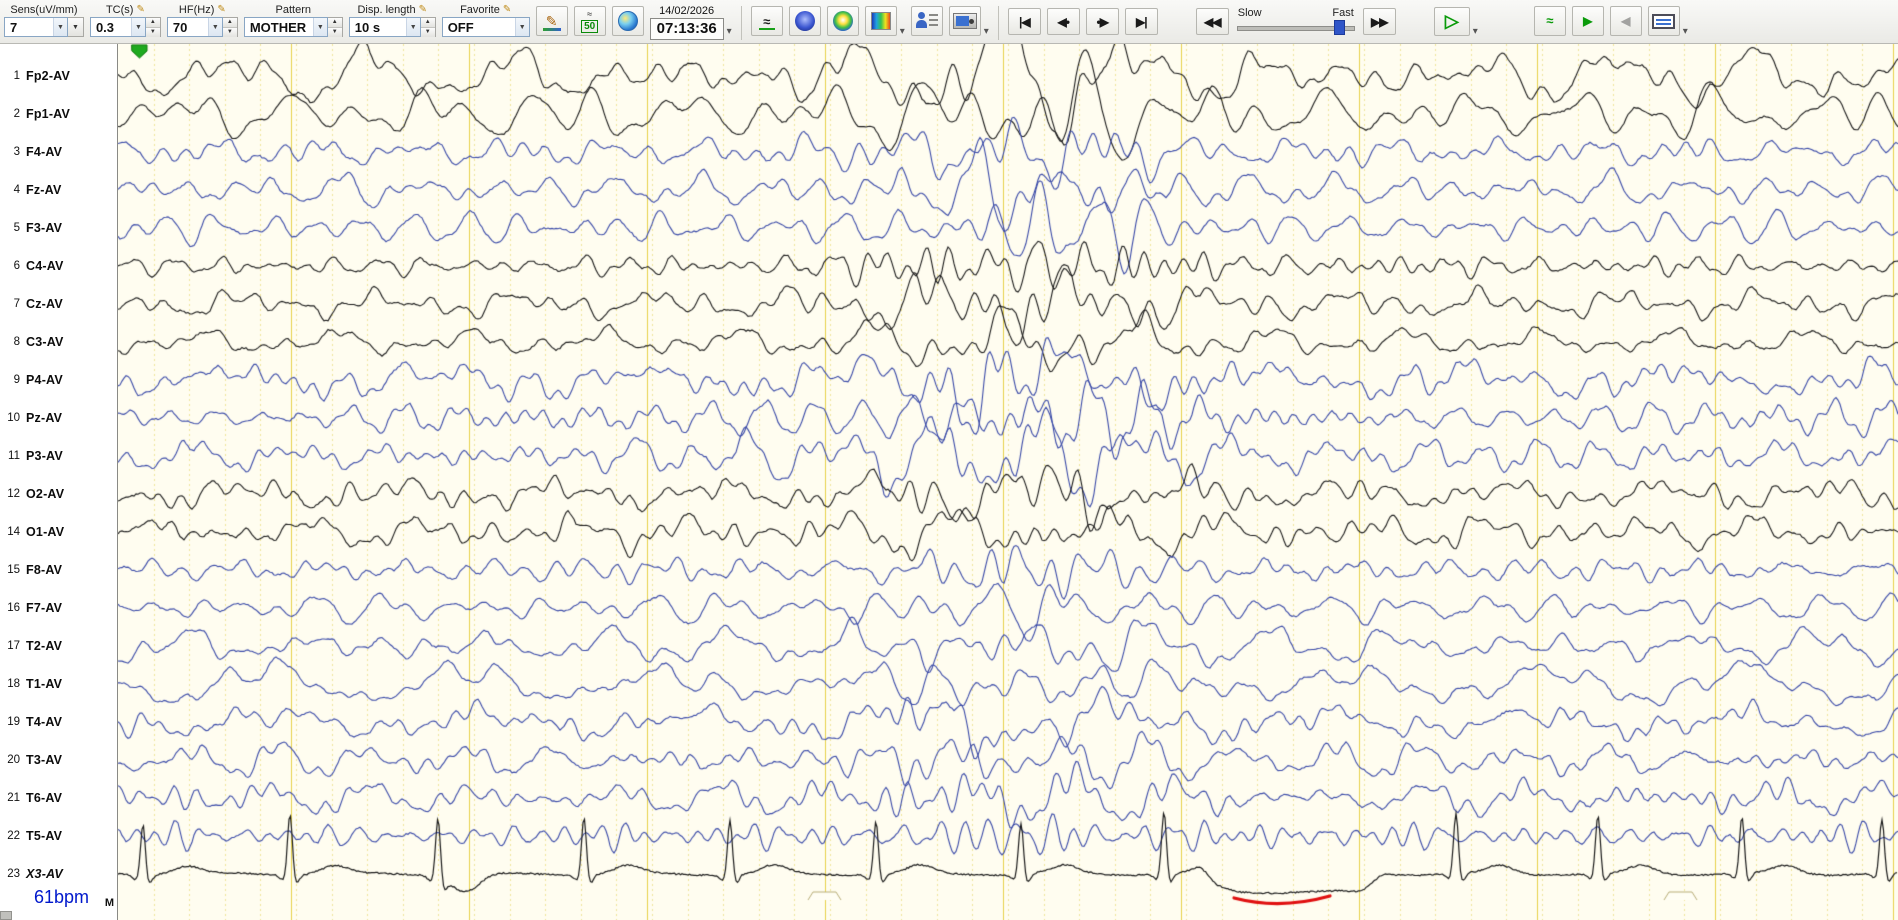 The height and width of the screenshot is (920, 1898). Describe the element at coordinates (44, 722) in the screenshot. I see `channel-label: T4-AV` at that location.